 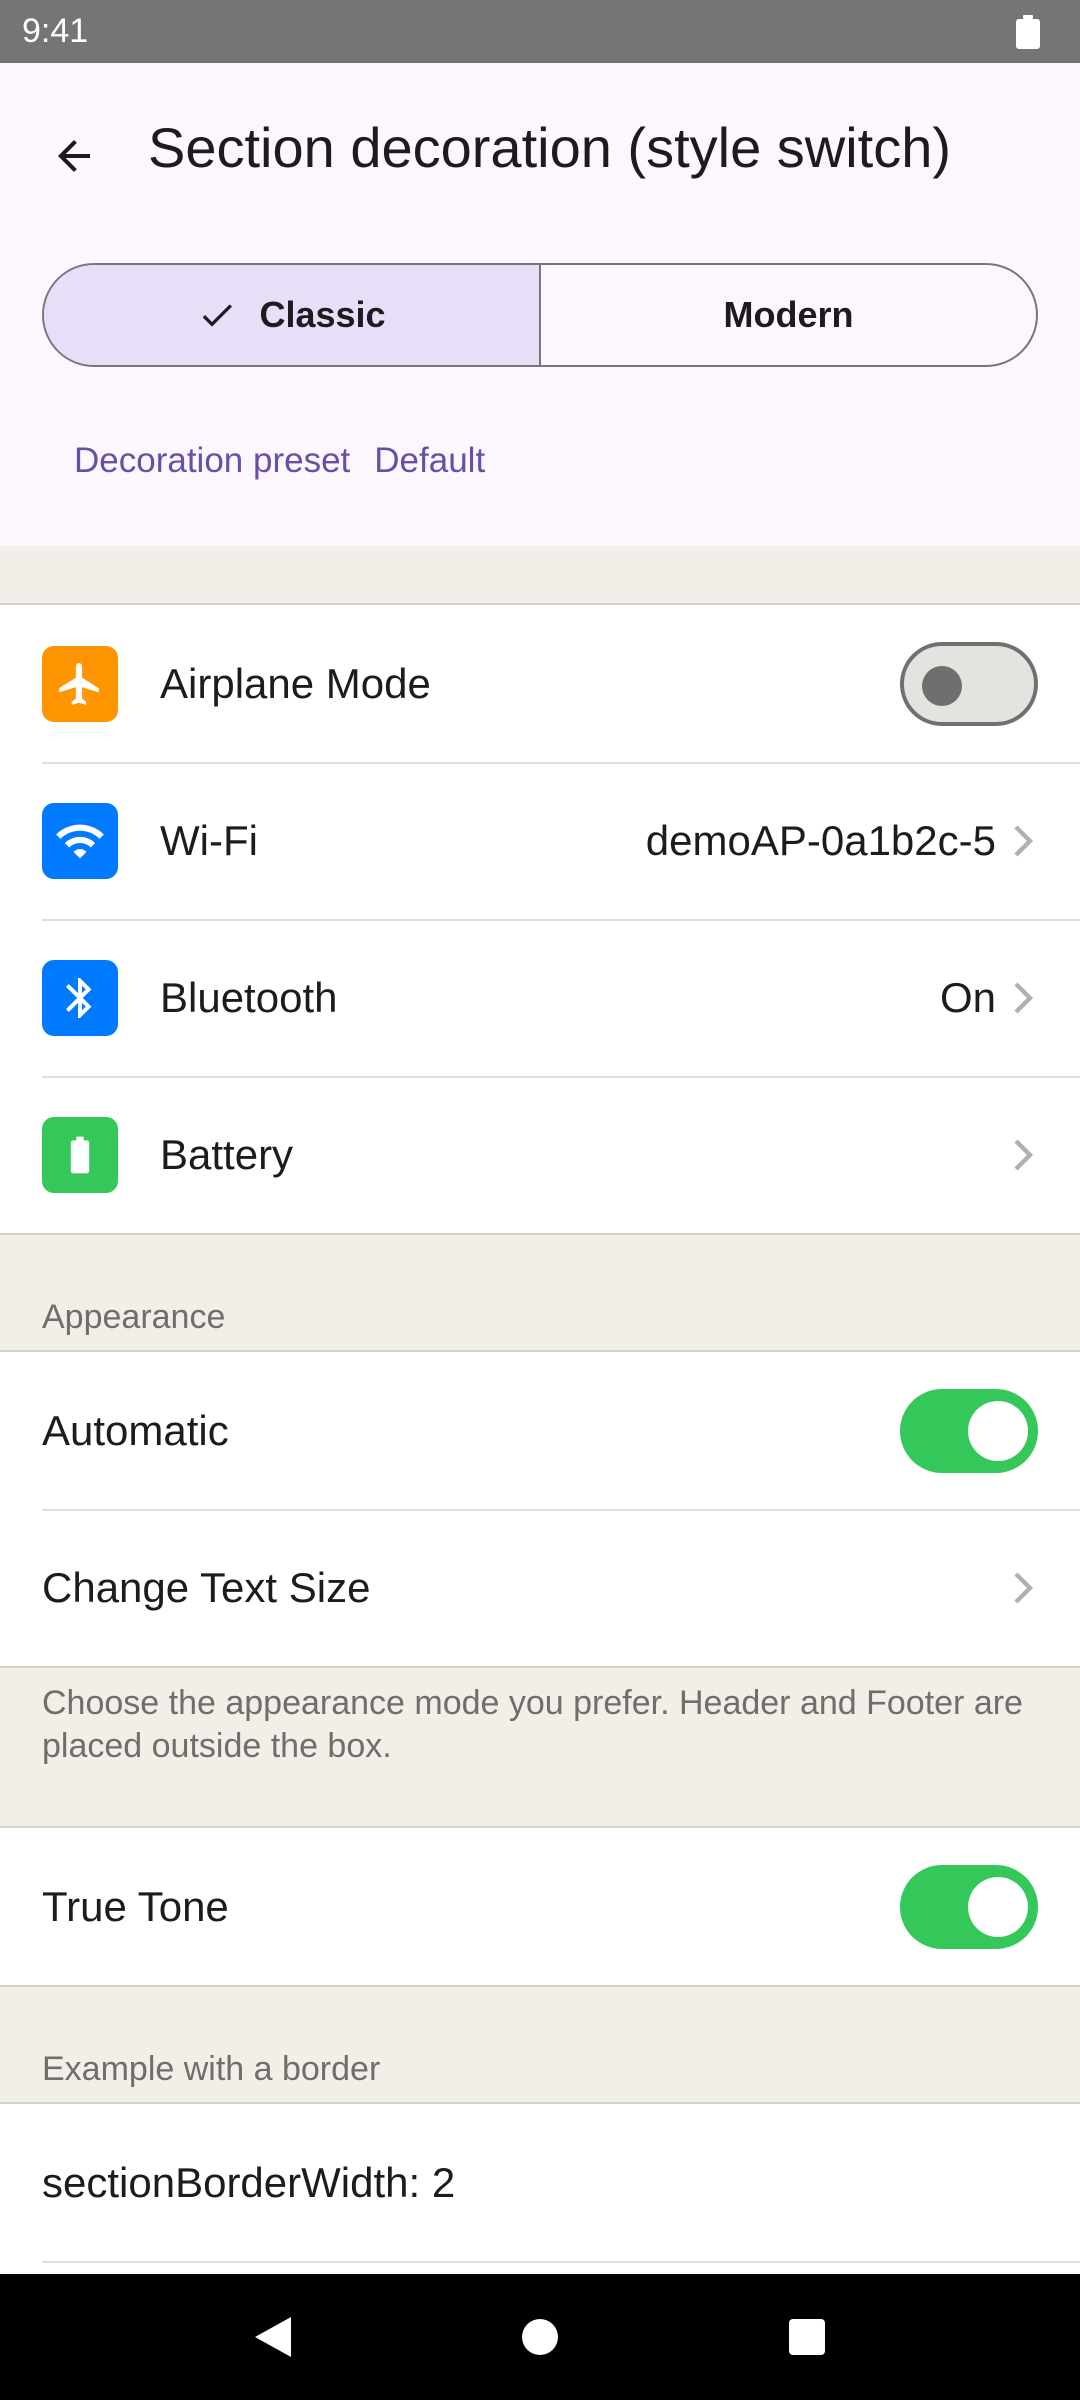 What do you see at coordinates (80, 683) in the screenshot?
I see `airplane-icon` at bounding box center [80, 683].